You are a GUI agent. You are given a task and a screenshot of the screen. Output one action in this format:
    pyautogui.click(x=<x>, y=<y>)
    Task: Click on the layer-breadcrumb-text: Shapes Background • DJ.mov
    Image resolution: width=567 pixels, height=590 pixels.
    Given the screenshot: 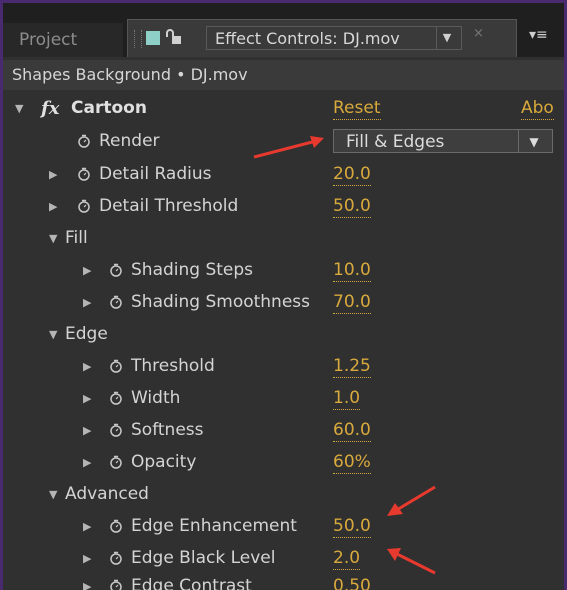 What is the action you would take?
    pyautogui.click(x=130, y=74)
    